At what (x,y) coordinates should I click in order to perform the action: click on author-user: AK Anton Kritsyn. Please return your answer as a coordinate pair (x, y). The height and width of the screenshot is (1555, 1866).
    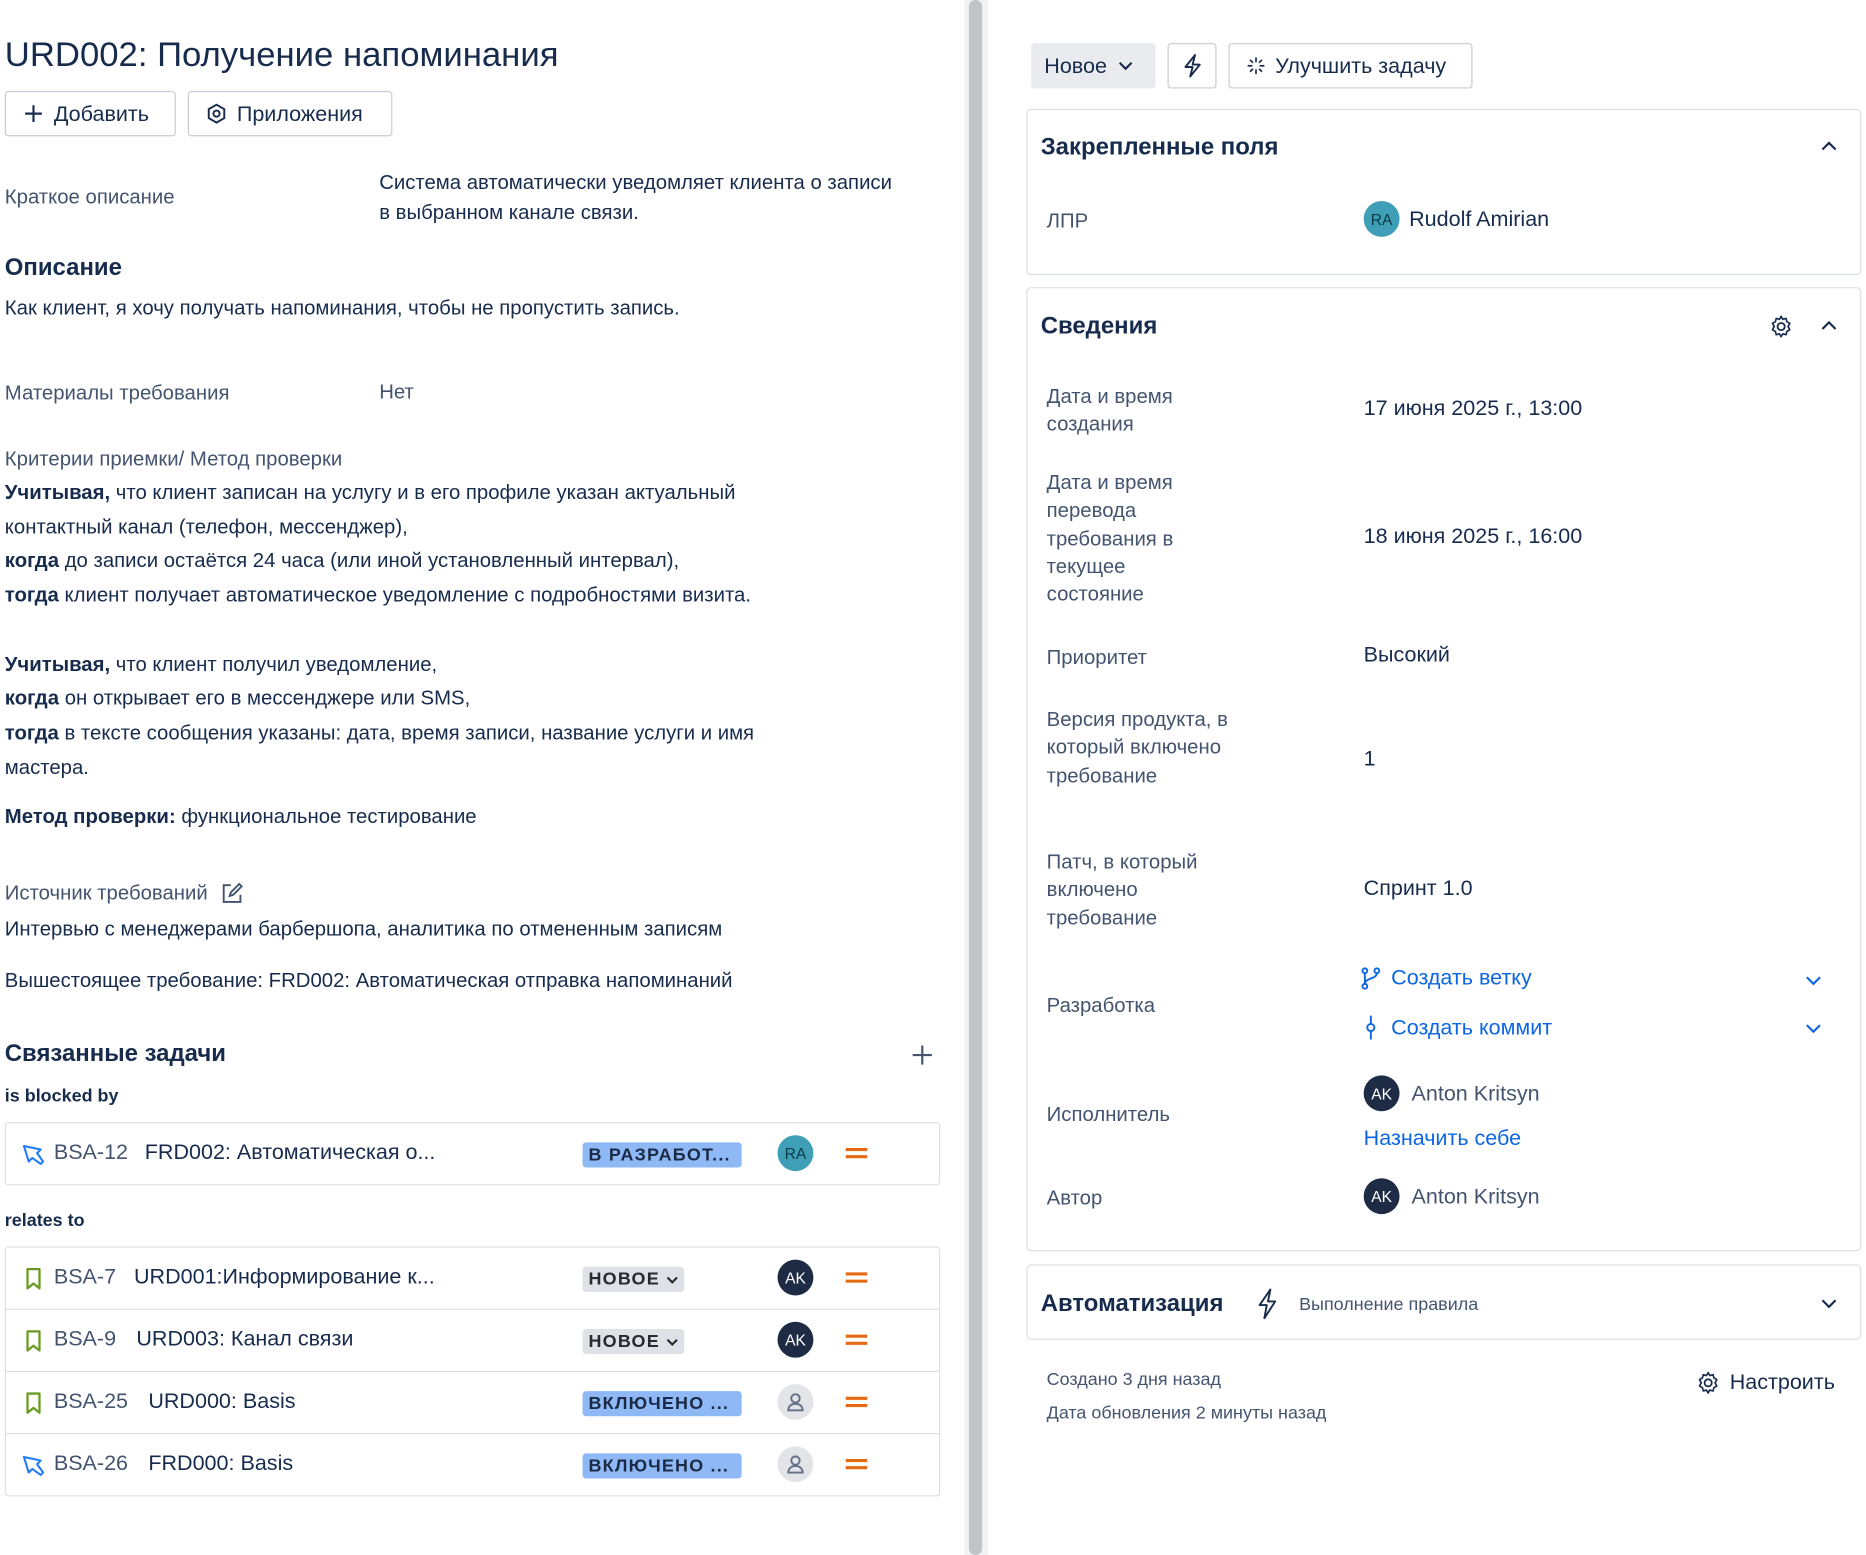
    Looking at the image, I should click on (1451, 1196).